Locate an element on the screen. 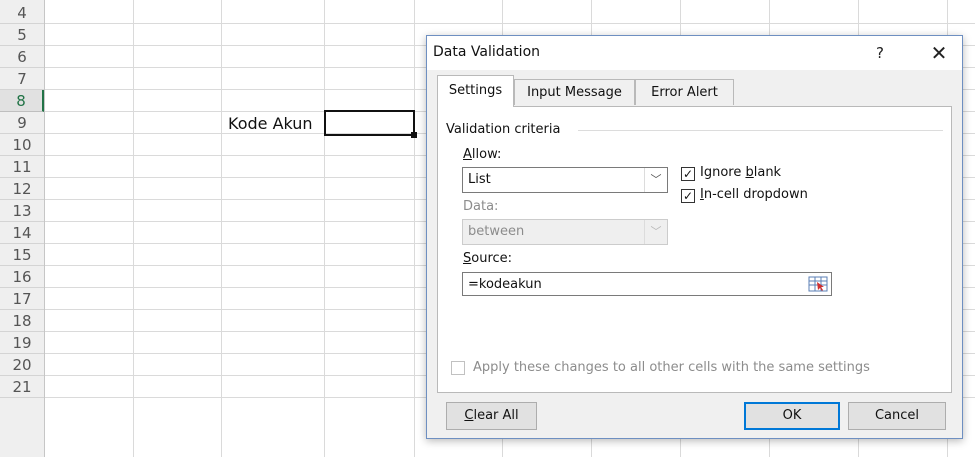 The height and width of the screenshot is (457, 975). row-header-18: 18 is located at coordinates (22, 321).